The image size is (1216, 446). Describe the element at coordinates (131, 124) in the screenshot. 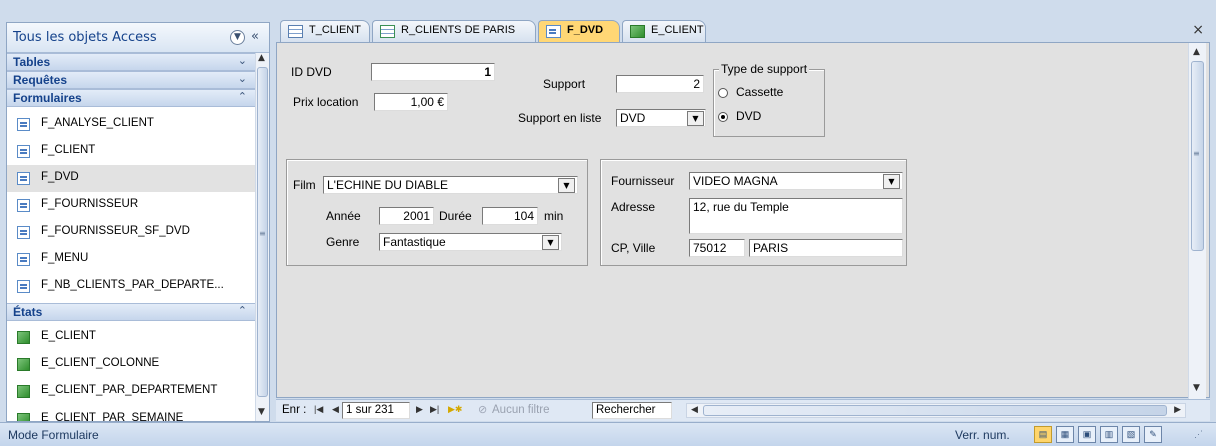

I see `nav-item-f-analyse-client: F_ANALYSE_CLIENT` at that location.